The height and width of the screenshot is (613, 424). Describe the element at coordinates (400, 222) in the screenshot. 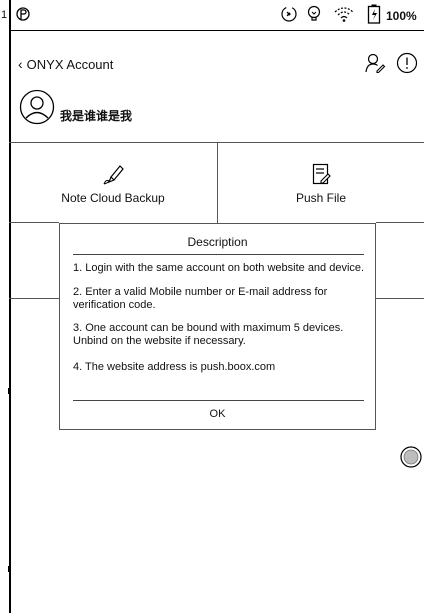

I see `grid-divider-mid-right` at that location.